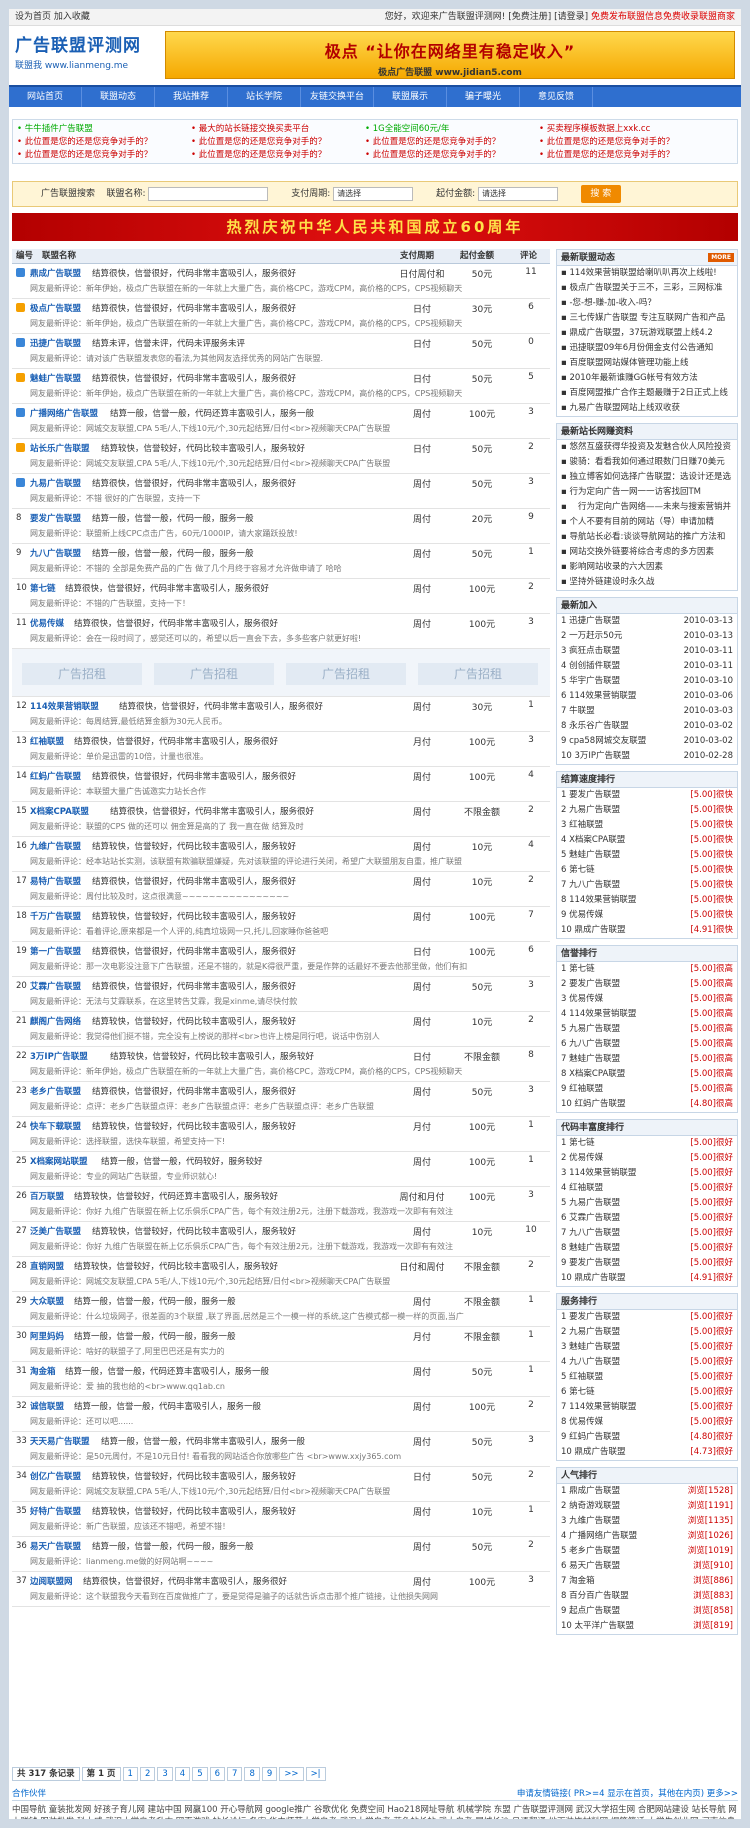  Describe the element at coordinates (647, 1317) in the screenshot. I see `sidebar-rank-item: 1 要发广告联盟 [5.00]很好` at that location.